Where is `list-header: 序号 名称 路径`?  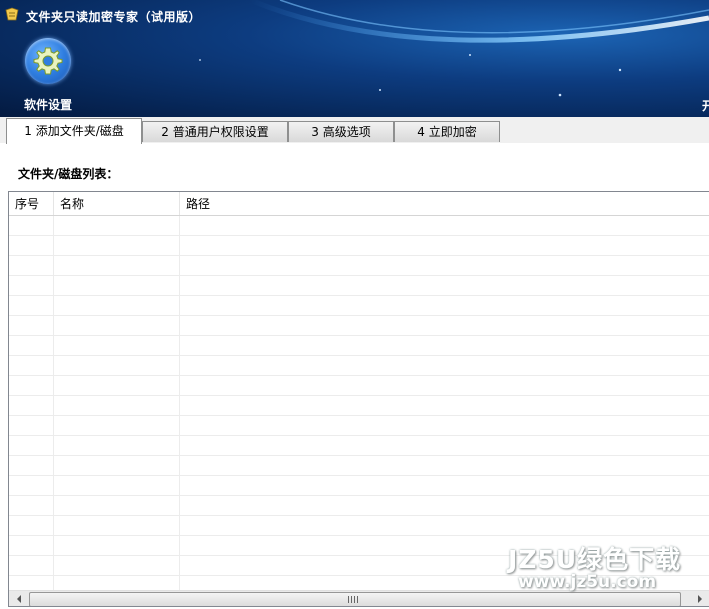
list-header: 序号 名称 路径 is located at coordinates (359, 204).